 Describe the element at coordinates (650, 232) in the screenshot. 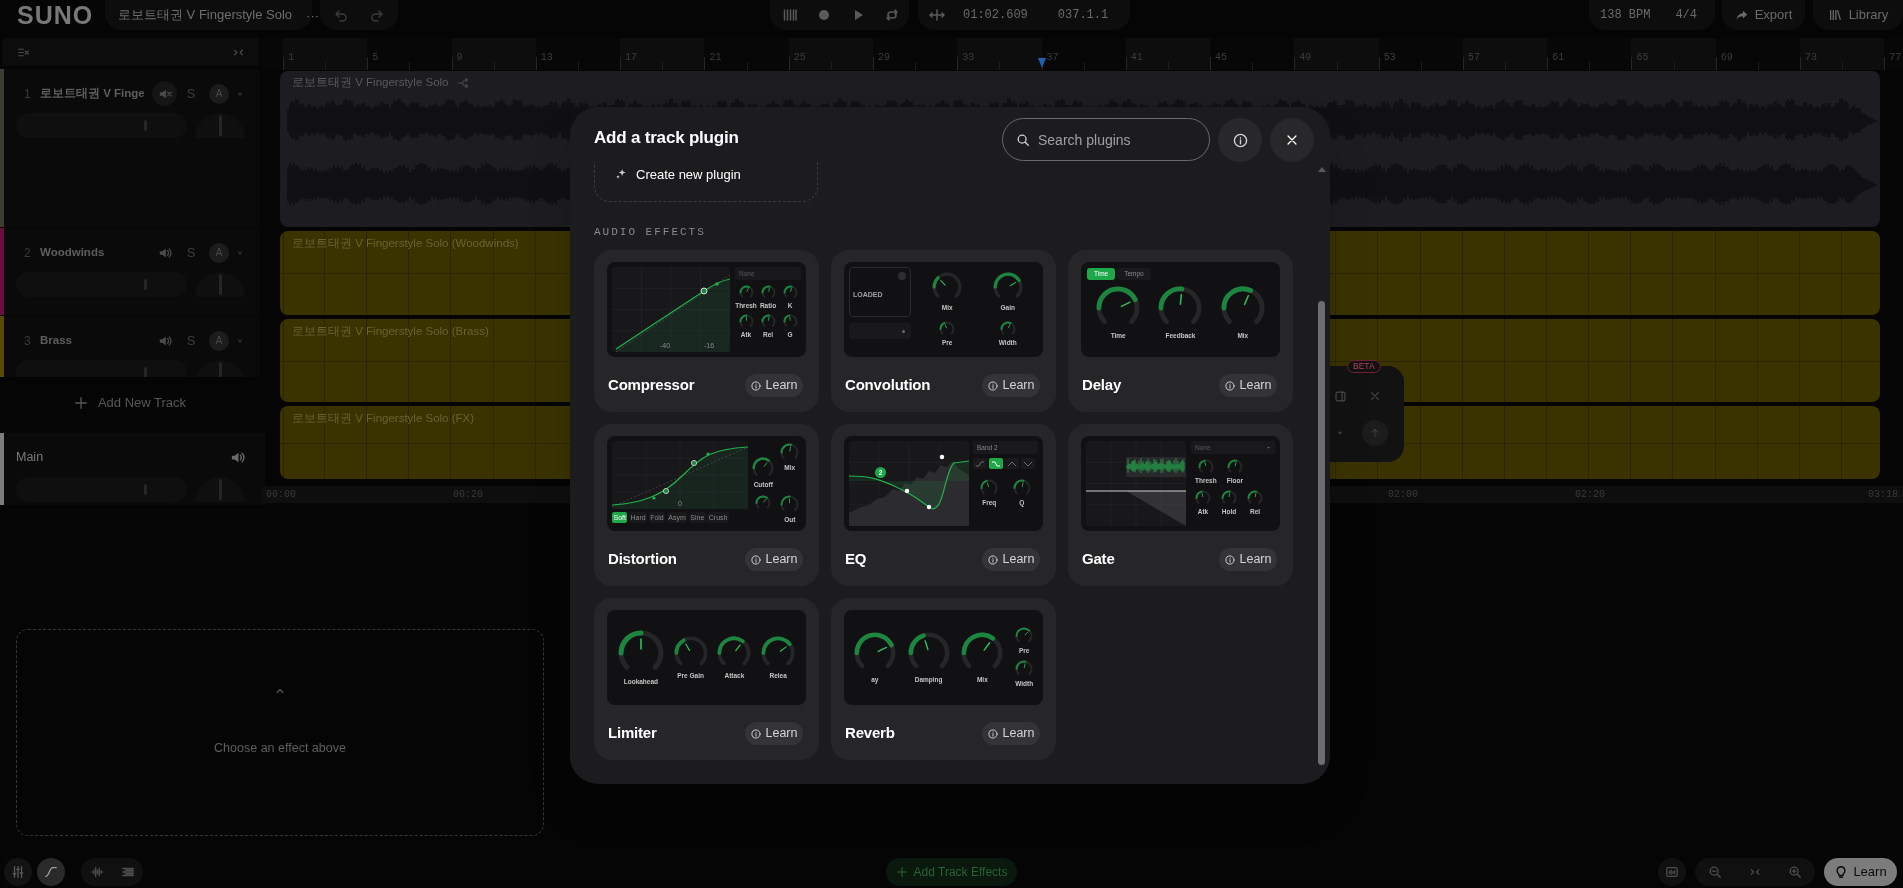

I see `section-heading: AUDIO EFFECTS` at that location.